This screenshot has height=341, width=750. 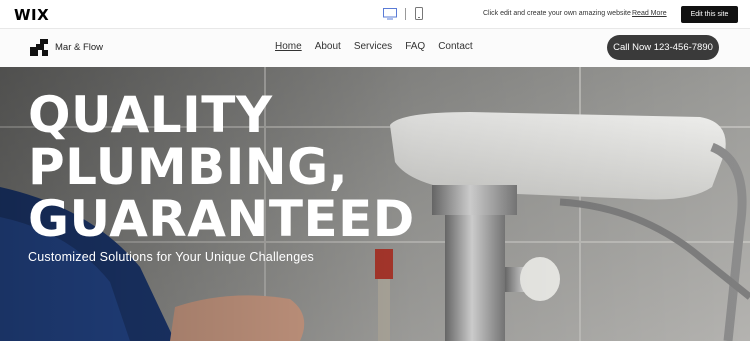 What do you see at coordinates (663, 47) in the screenshot?
I see `call-now-button: Call Now 123-456-7890` at bounding box center [663, 47].